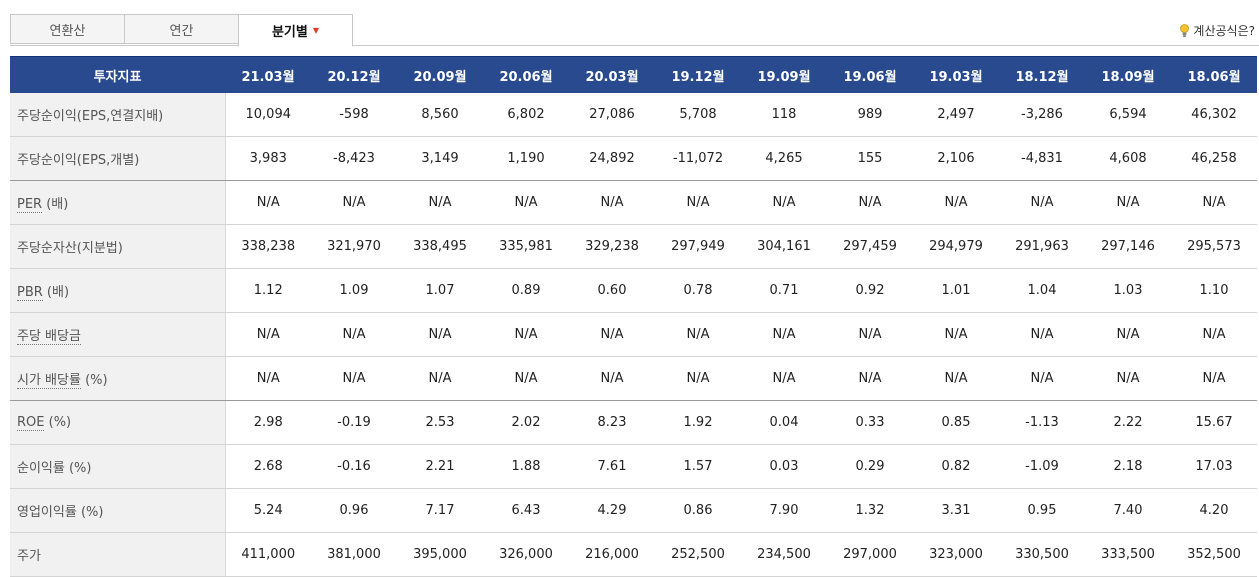  What do you see at coordinates (49, 381) in the screenshot?
I see `indicator-term-link: 시가 배당률` at bounding box center [49, 381].